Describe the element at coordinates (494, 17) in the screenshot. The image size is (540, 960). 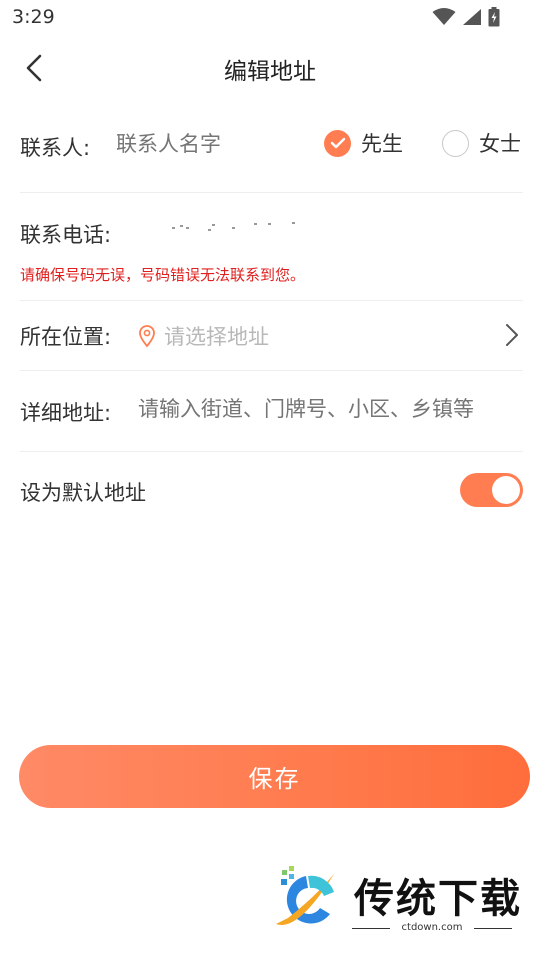
I see `battery-icon` at that location.